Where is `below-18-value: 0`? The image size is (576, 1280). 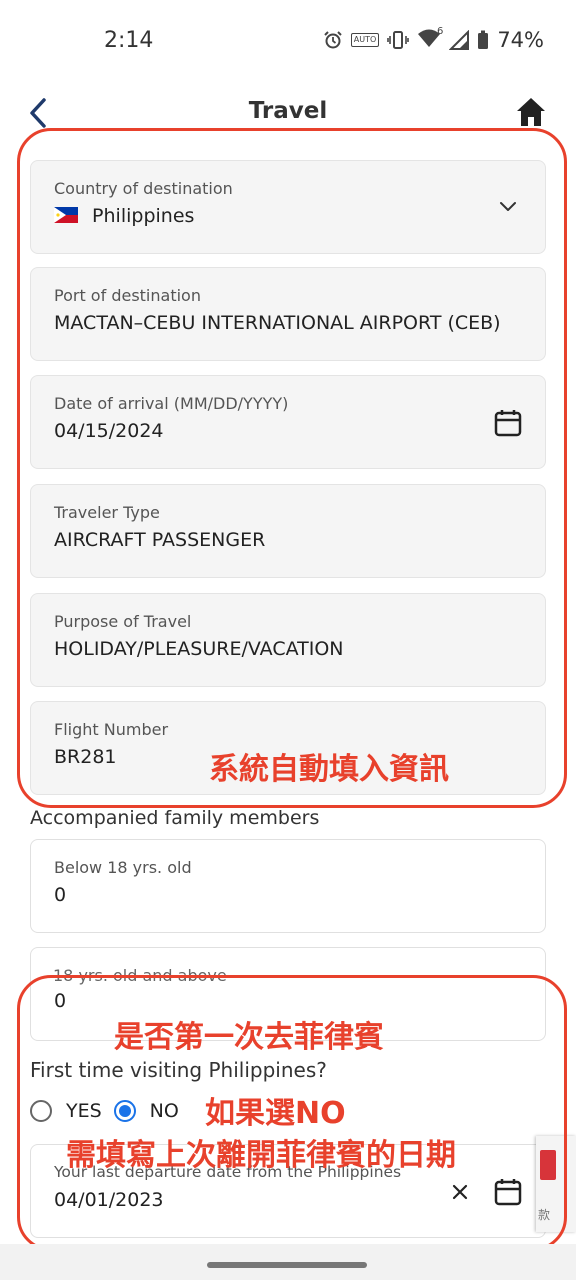
below-18-value: 0 is located at coordinates (60, 895).